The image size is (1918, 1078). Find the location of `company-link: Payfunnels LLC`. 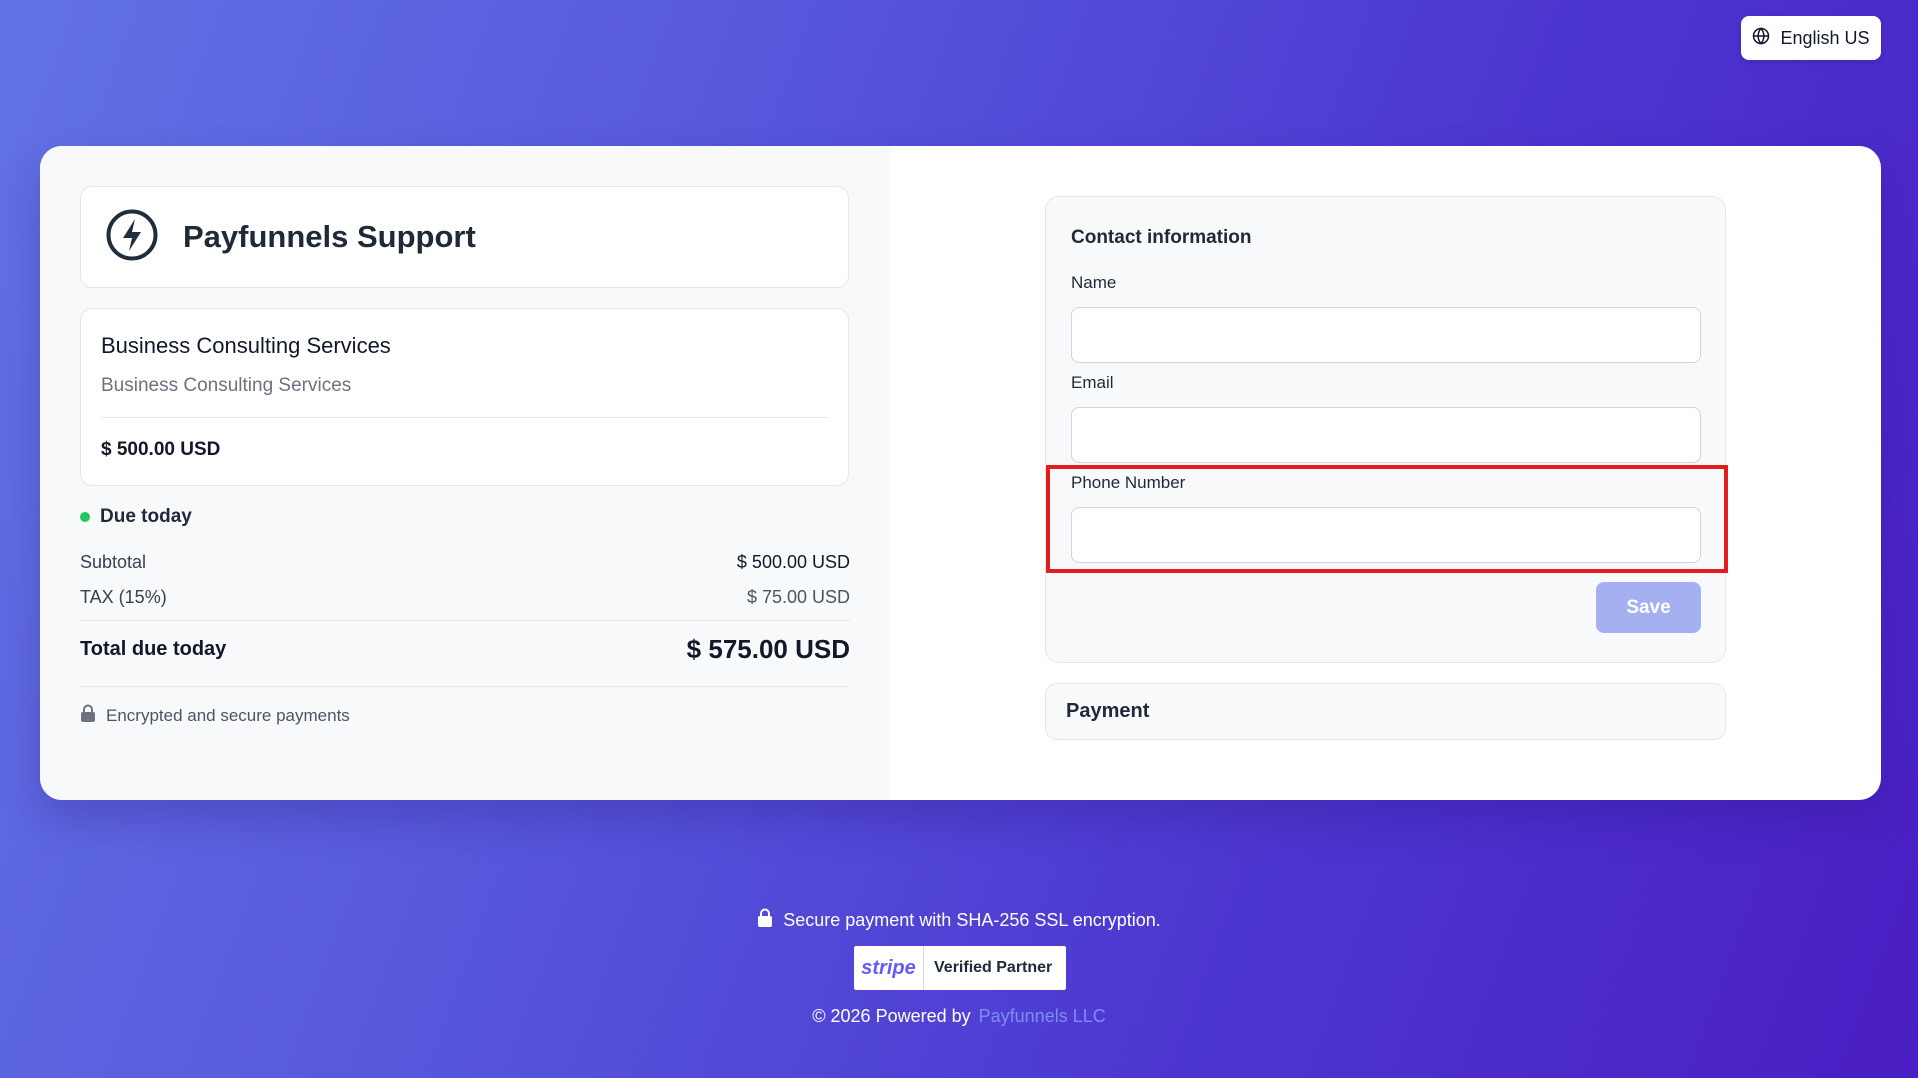

company-link: Payfunnels LLC is located at coordinates (1042, 1016).